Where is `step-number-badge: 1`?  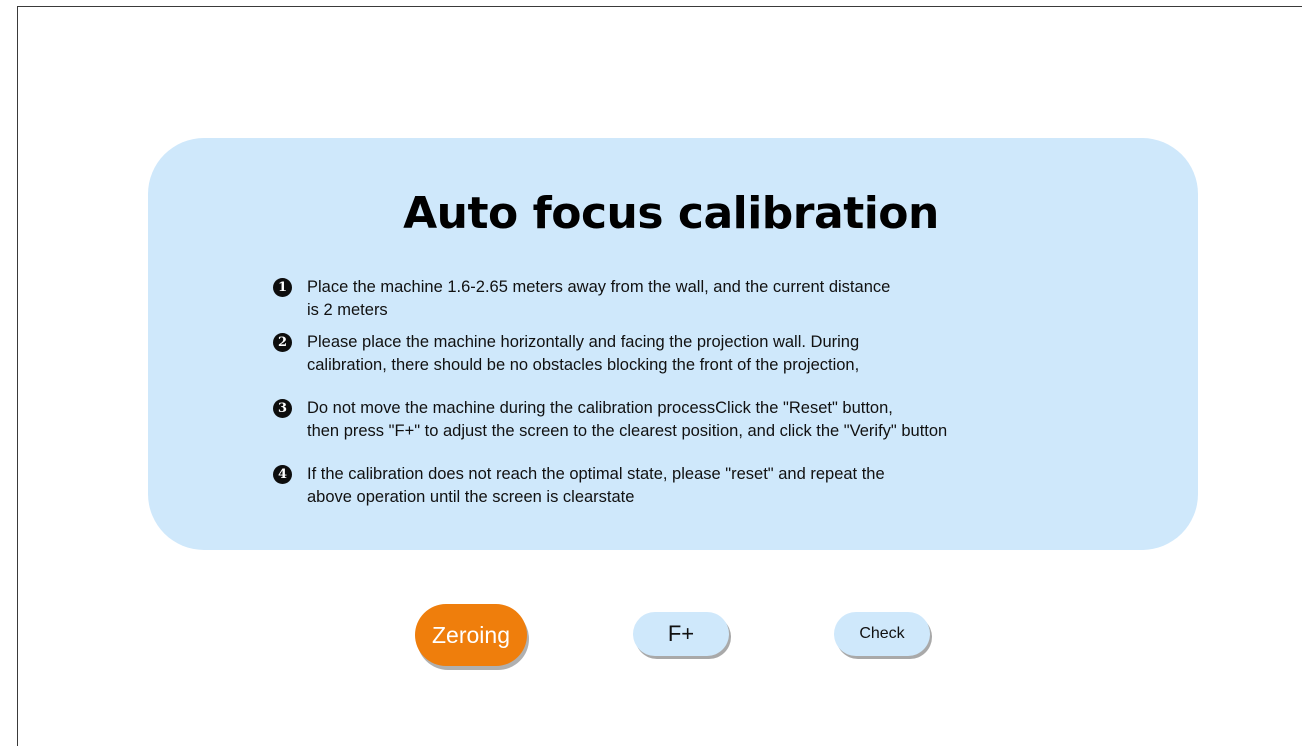
step-number-badge: 1 is located at coordinates (282, 287).